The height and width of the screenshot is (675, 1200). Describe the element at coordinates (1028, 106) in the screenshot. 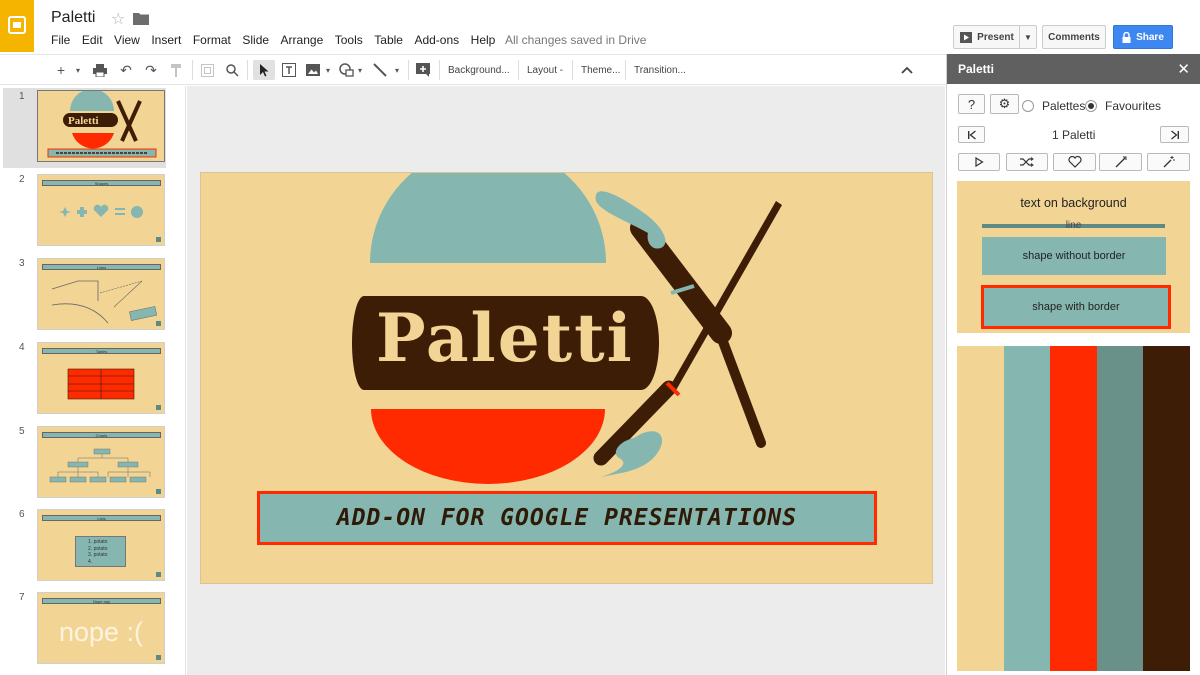

I see `palettes-radio` at that location.